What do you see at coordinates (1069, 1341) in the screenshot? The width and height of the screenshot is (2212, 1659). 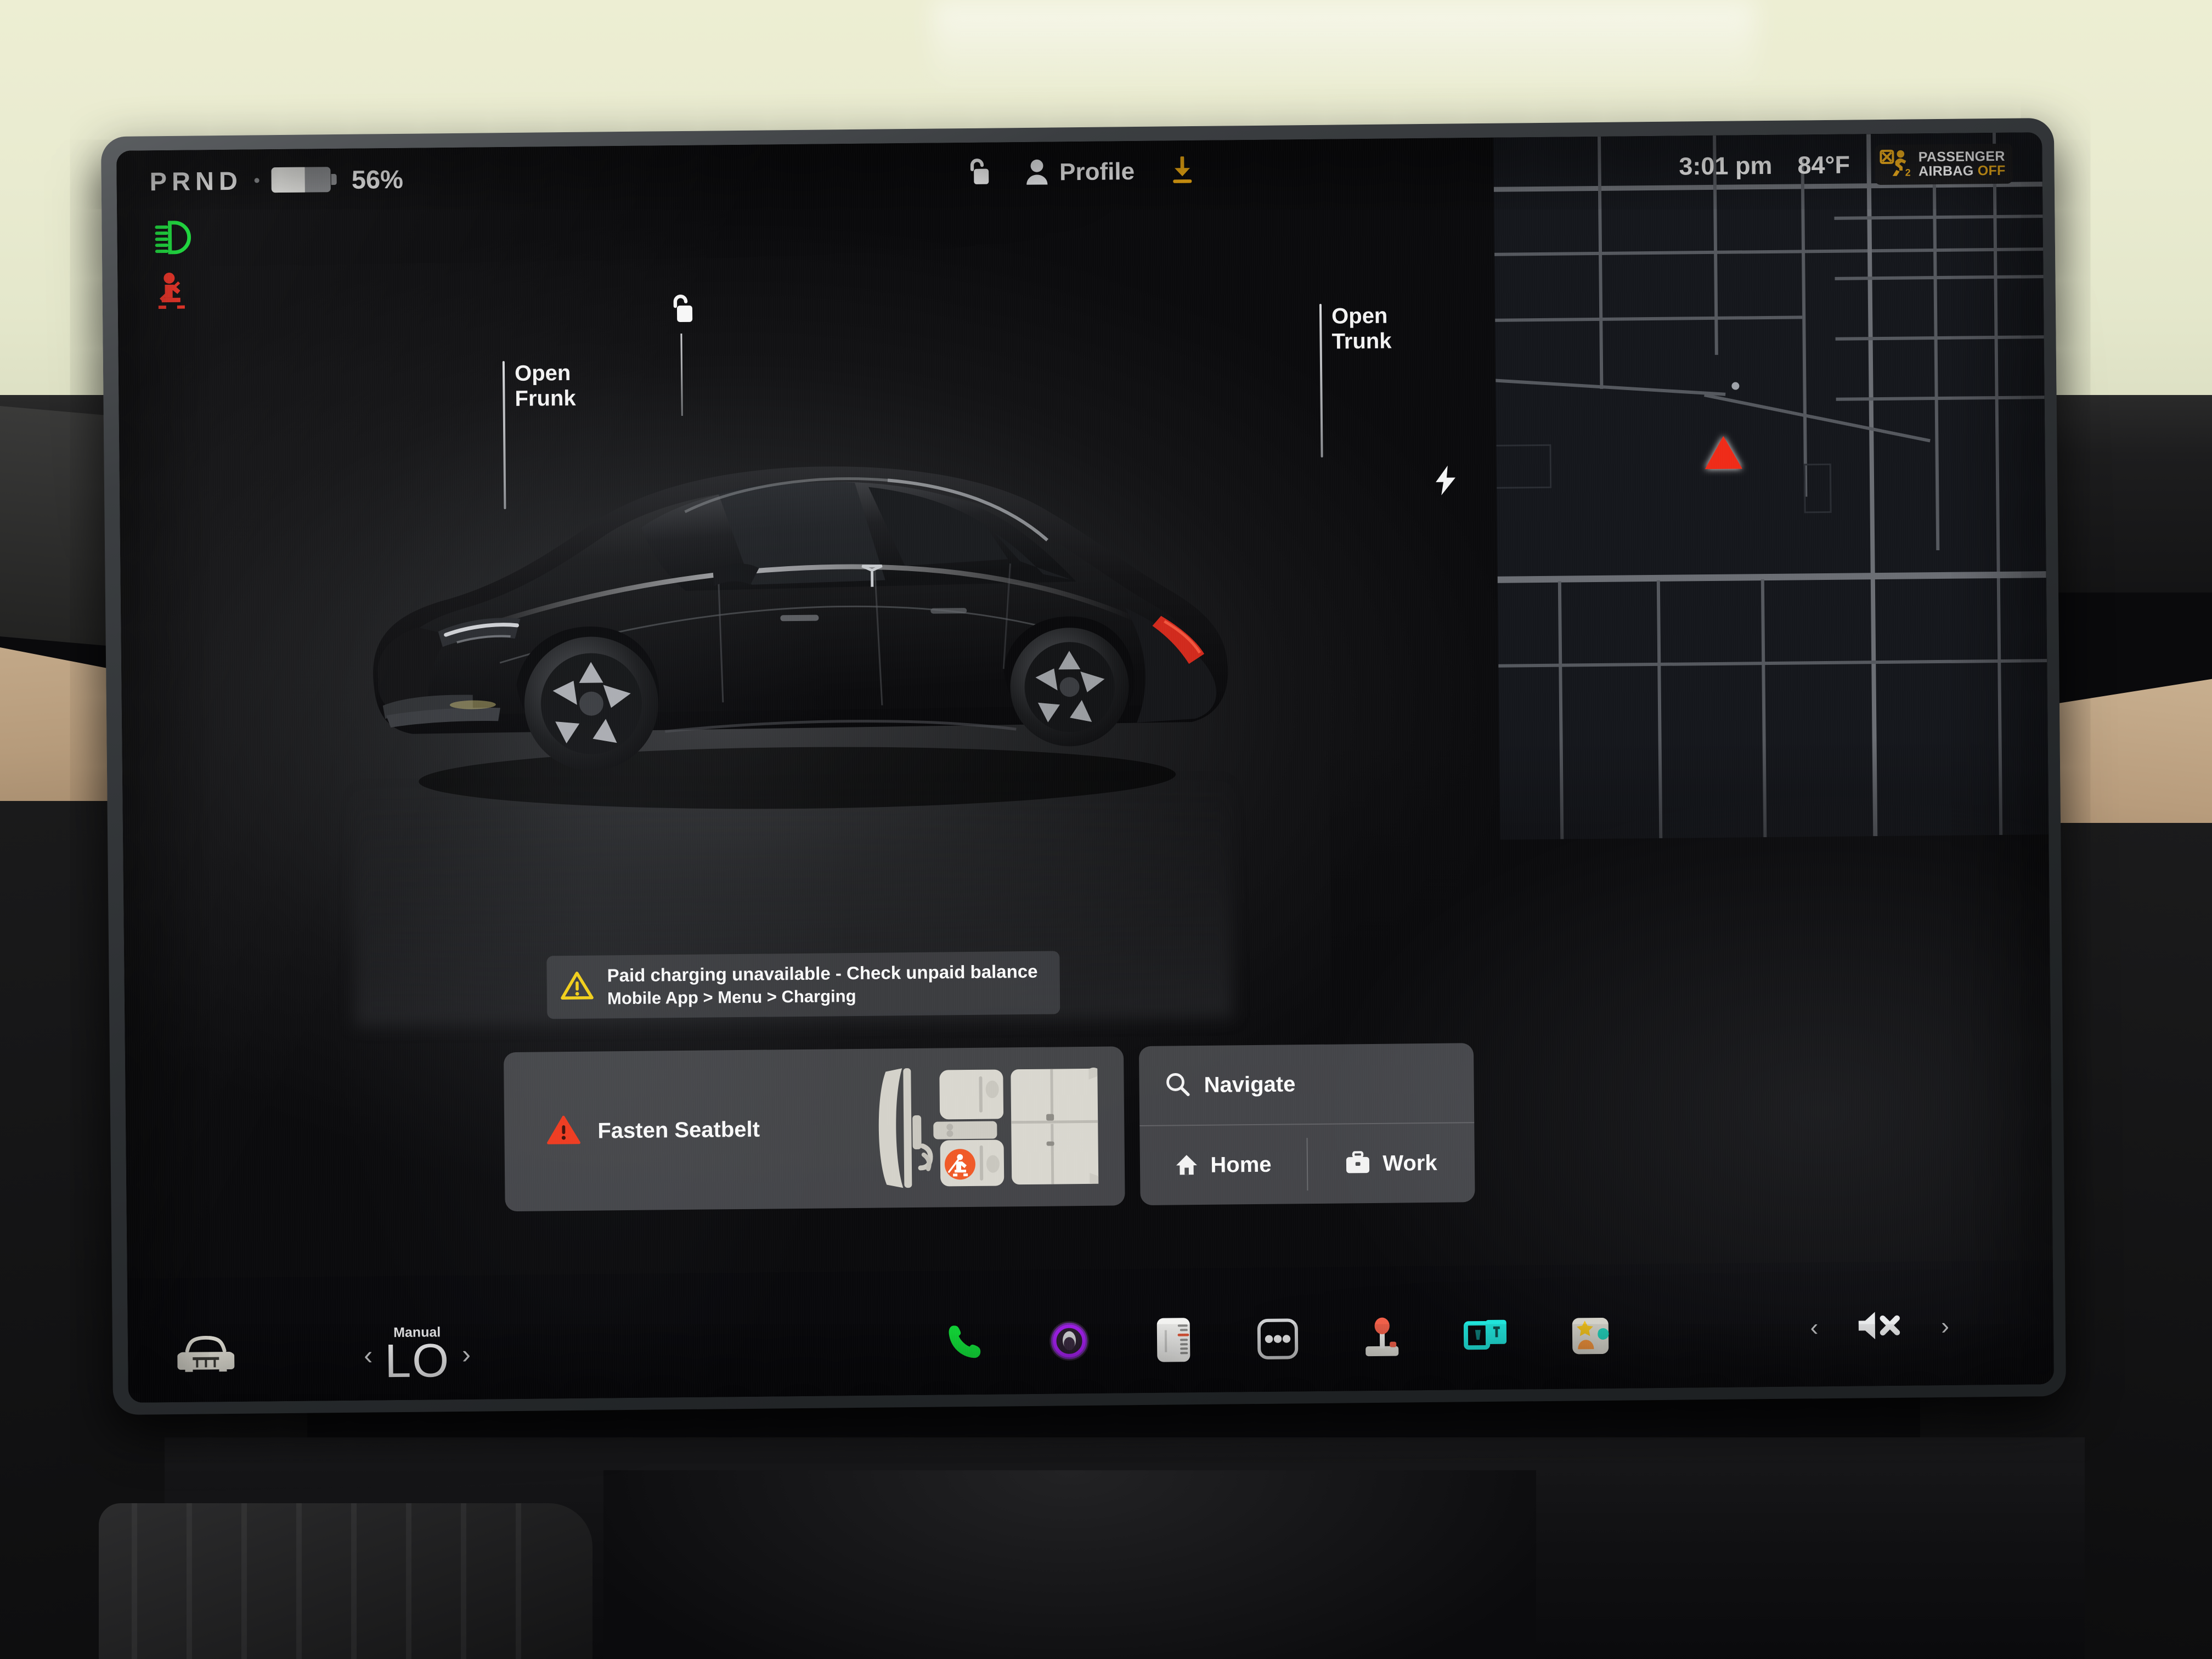 I see `media-player-icon` at bounding box center [1069, 1341].